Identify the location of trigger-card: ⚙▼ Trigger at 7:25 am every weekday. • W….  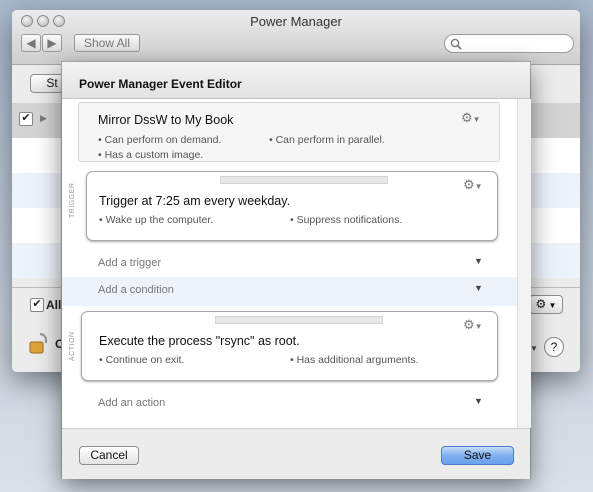
(292, 206).